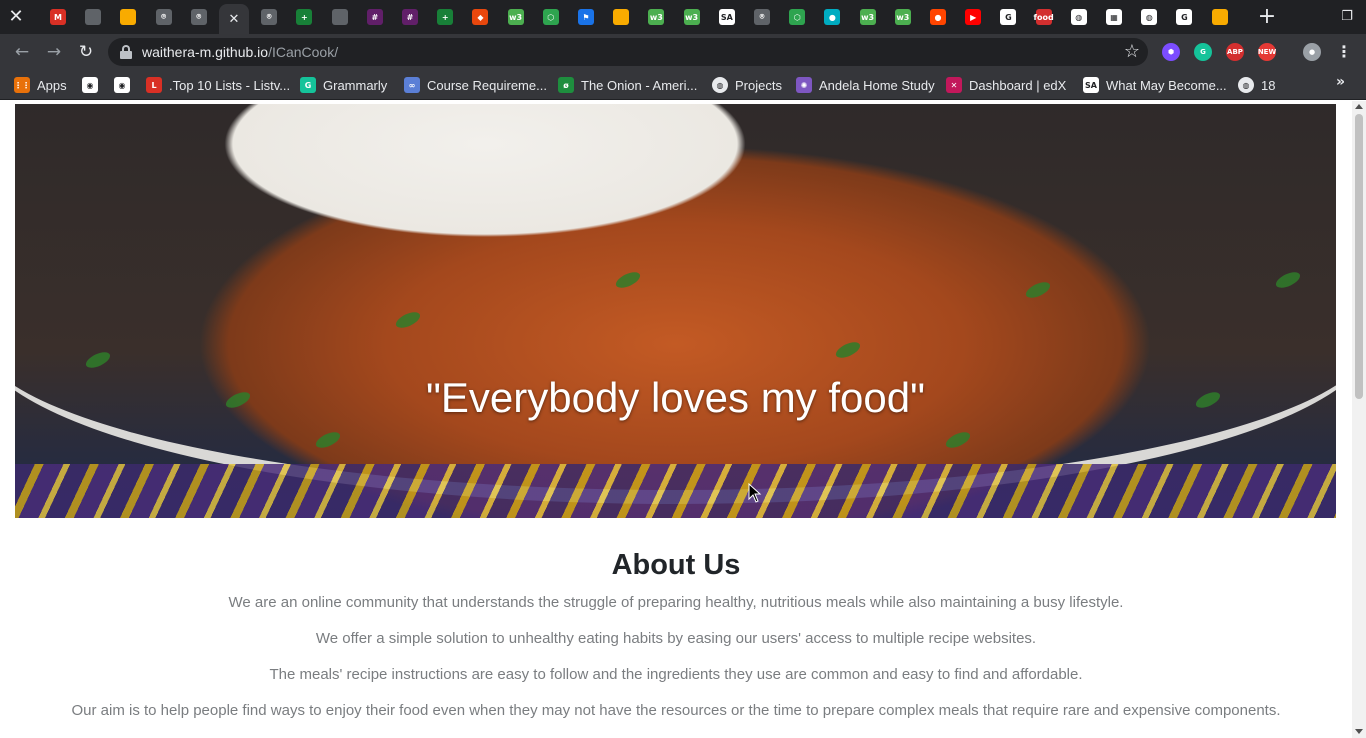 This screenshot has height=738, width=1366. Describe the element at coordinates (1359, 731) in the screenshot. I see `scroll-down-arrow-icon` at that location.